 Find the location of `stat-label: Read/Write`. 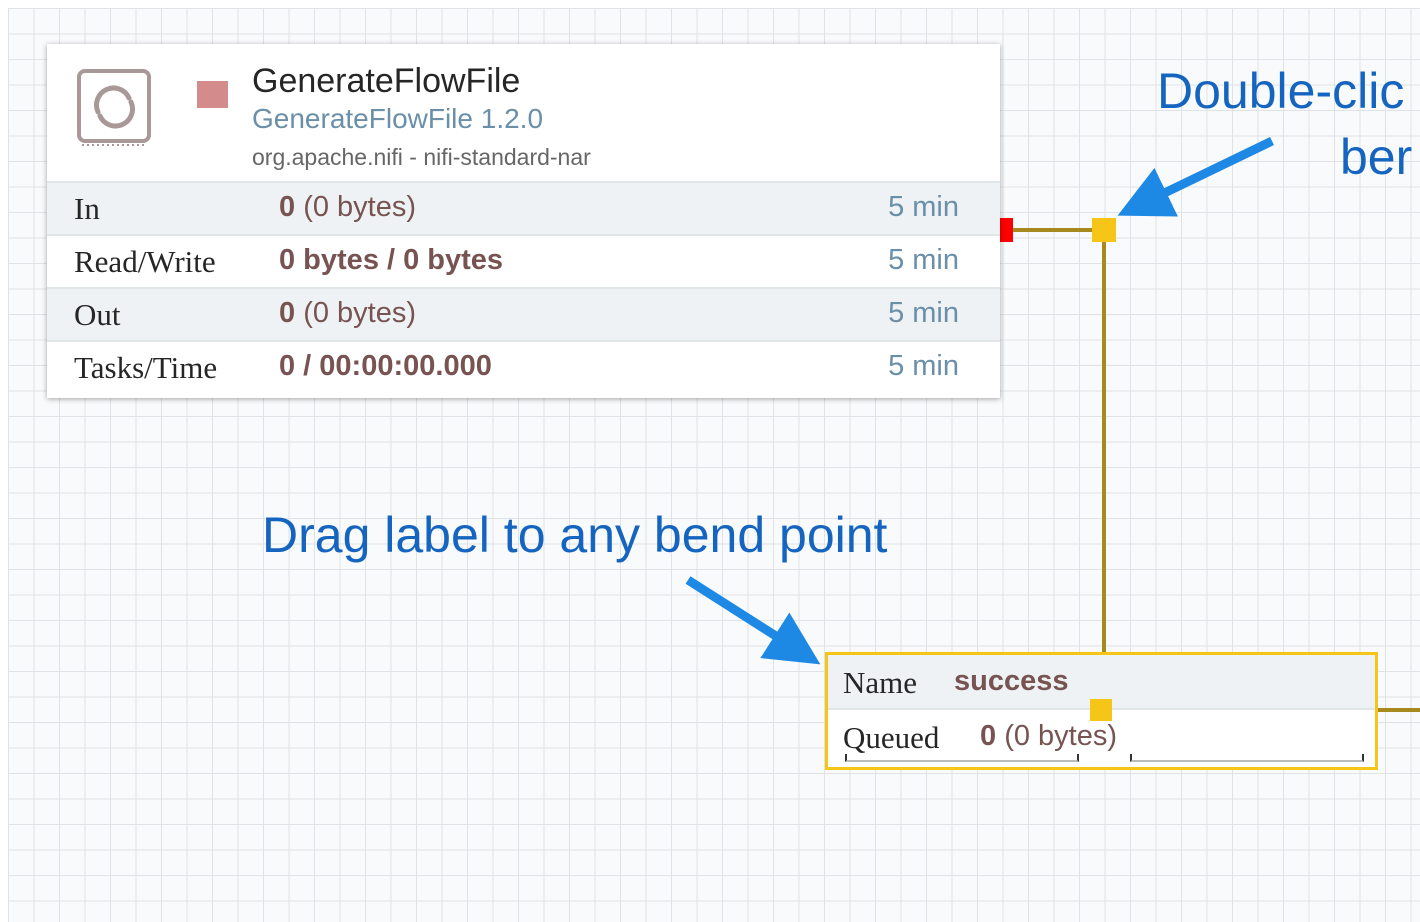

stat-label: Read/Write is located at coordinates (145, 261).